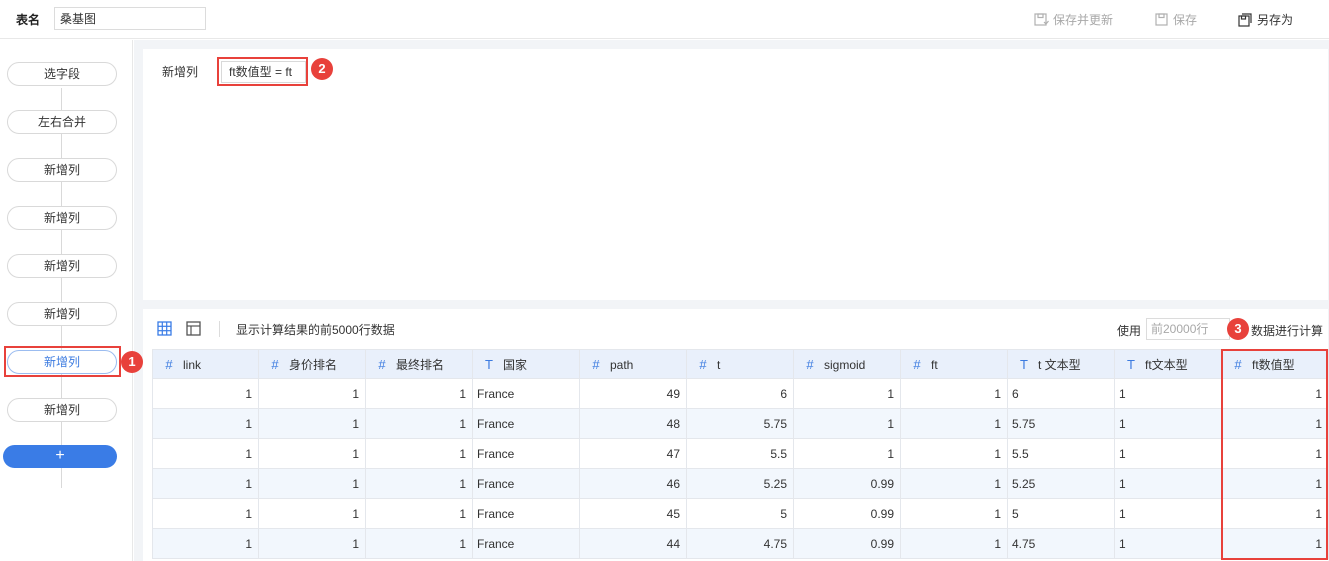 The height and width of the screenshot is (561, 1329). I want to click on badge-1: 1, so click(132, 362).